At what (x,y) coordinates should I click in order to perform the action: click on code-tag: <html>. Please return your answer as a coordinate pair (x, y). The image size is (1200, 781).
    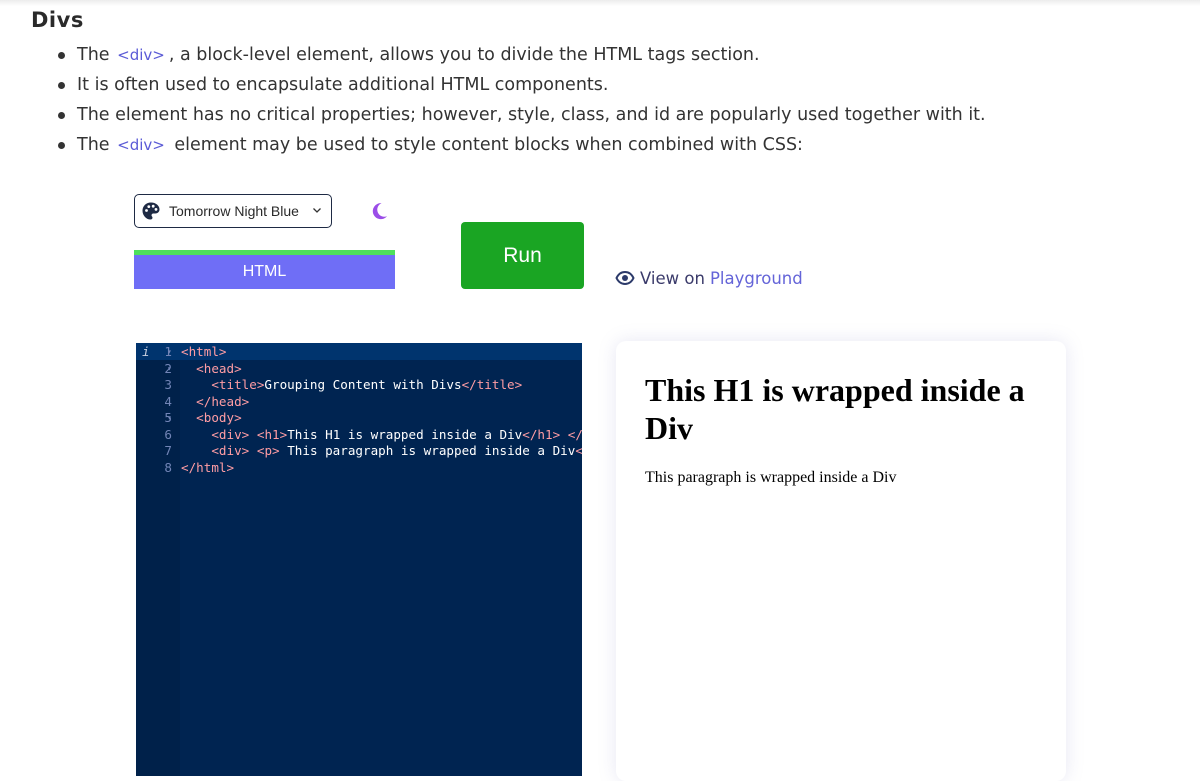
    Looking at the image, I should click on (204, 351).